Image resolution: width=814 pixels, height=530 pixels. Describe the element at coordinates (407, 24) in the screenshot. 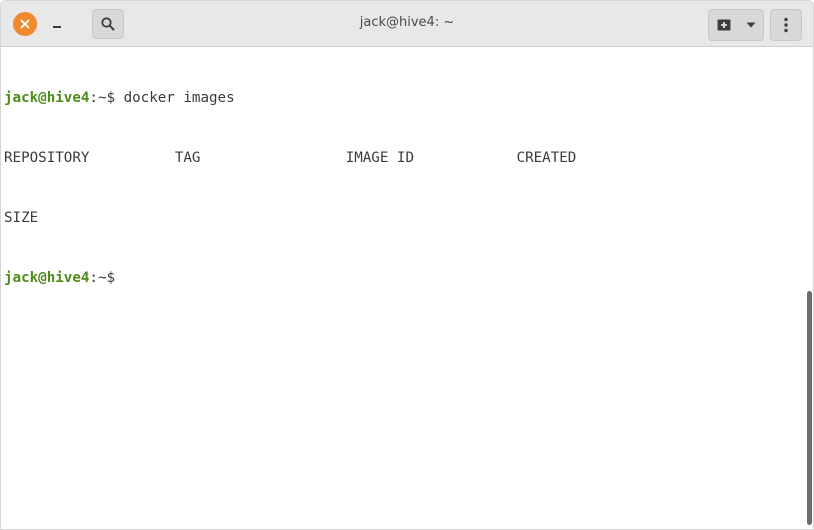

I see `titlebar: jack@hive4: ~` at that location.